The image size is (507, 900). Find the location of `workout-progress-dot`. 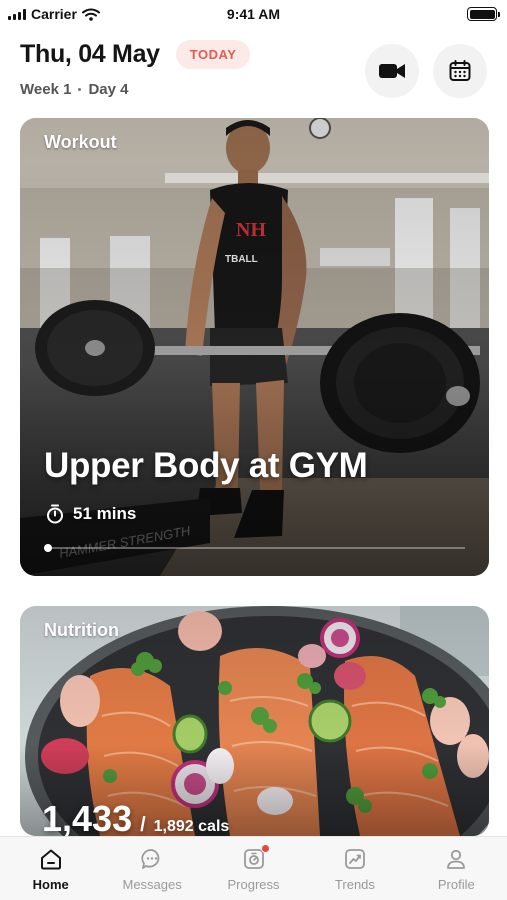

workout-progress-dot is located at coordinates (48, 548).